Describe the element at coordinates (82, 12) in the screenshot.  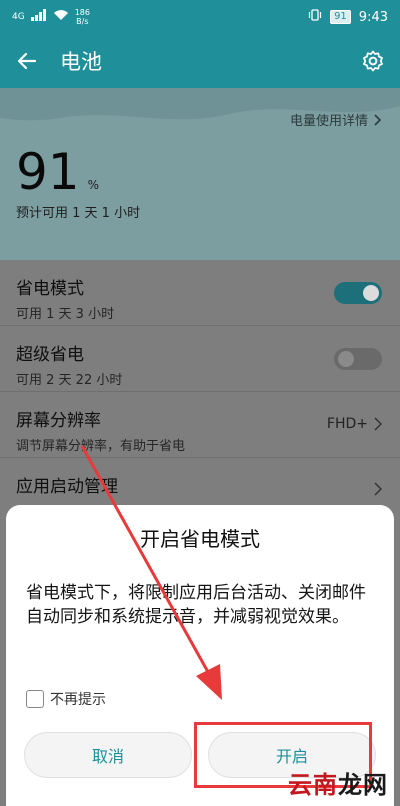
I see `net-speed-value: 186` at that location.